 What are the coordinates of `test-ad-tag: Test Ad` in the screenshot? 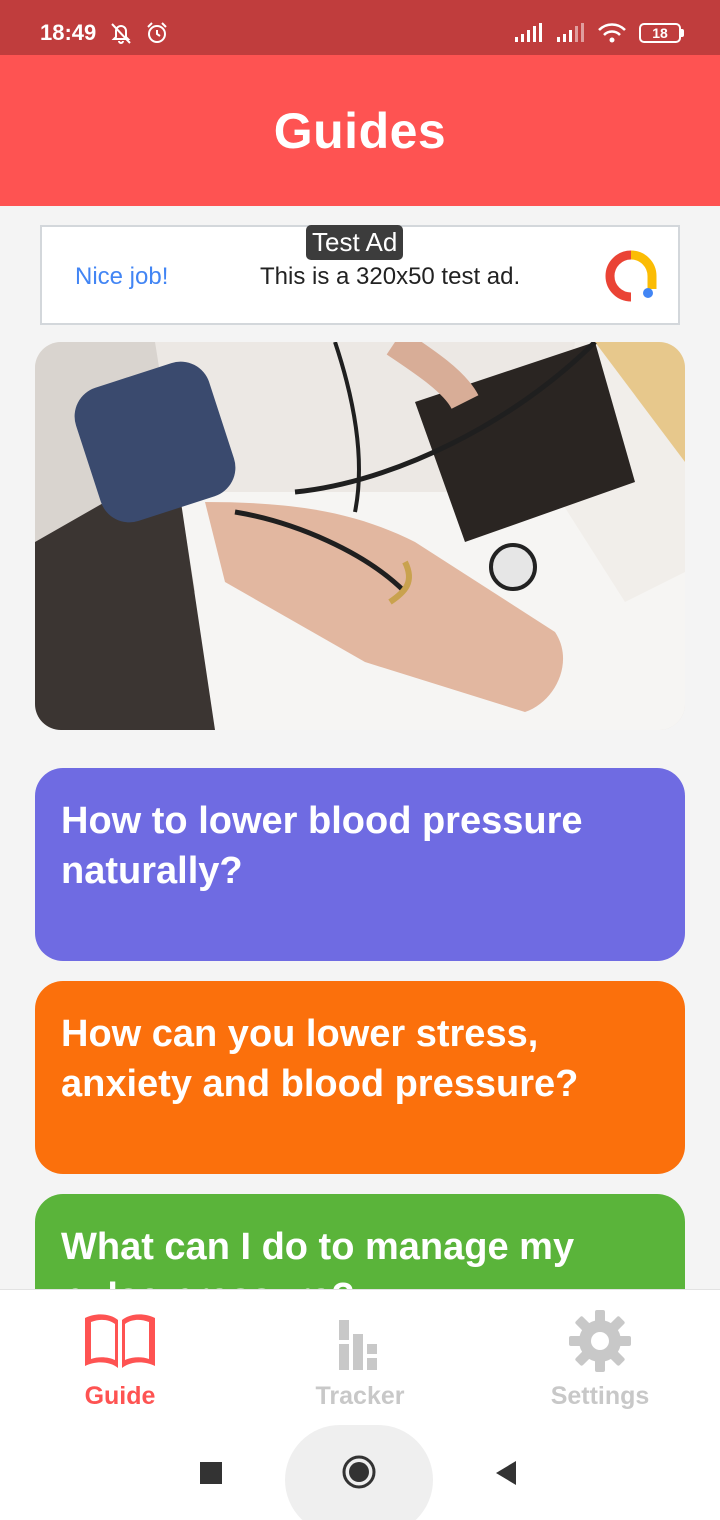 It's located at (355, 242).